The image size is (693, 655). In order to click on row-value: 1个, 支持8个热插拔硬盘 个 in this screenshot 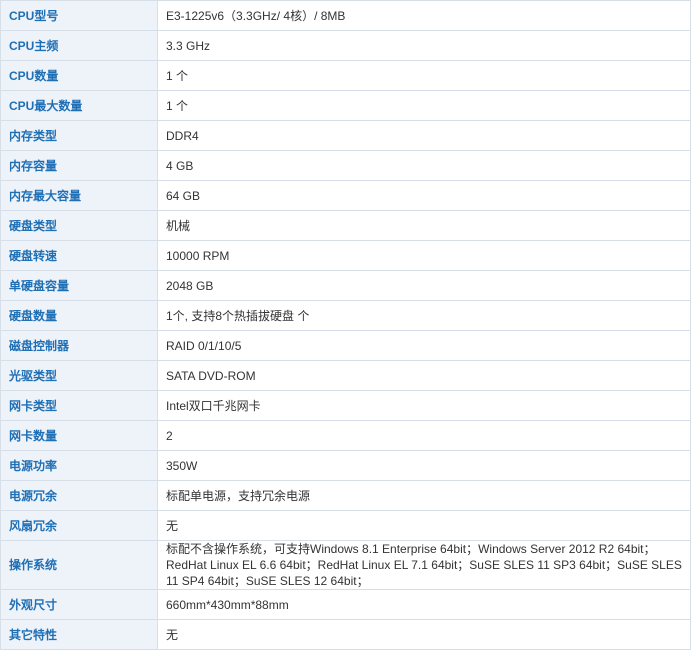, I will do `click(424, 315)`.